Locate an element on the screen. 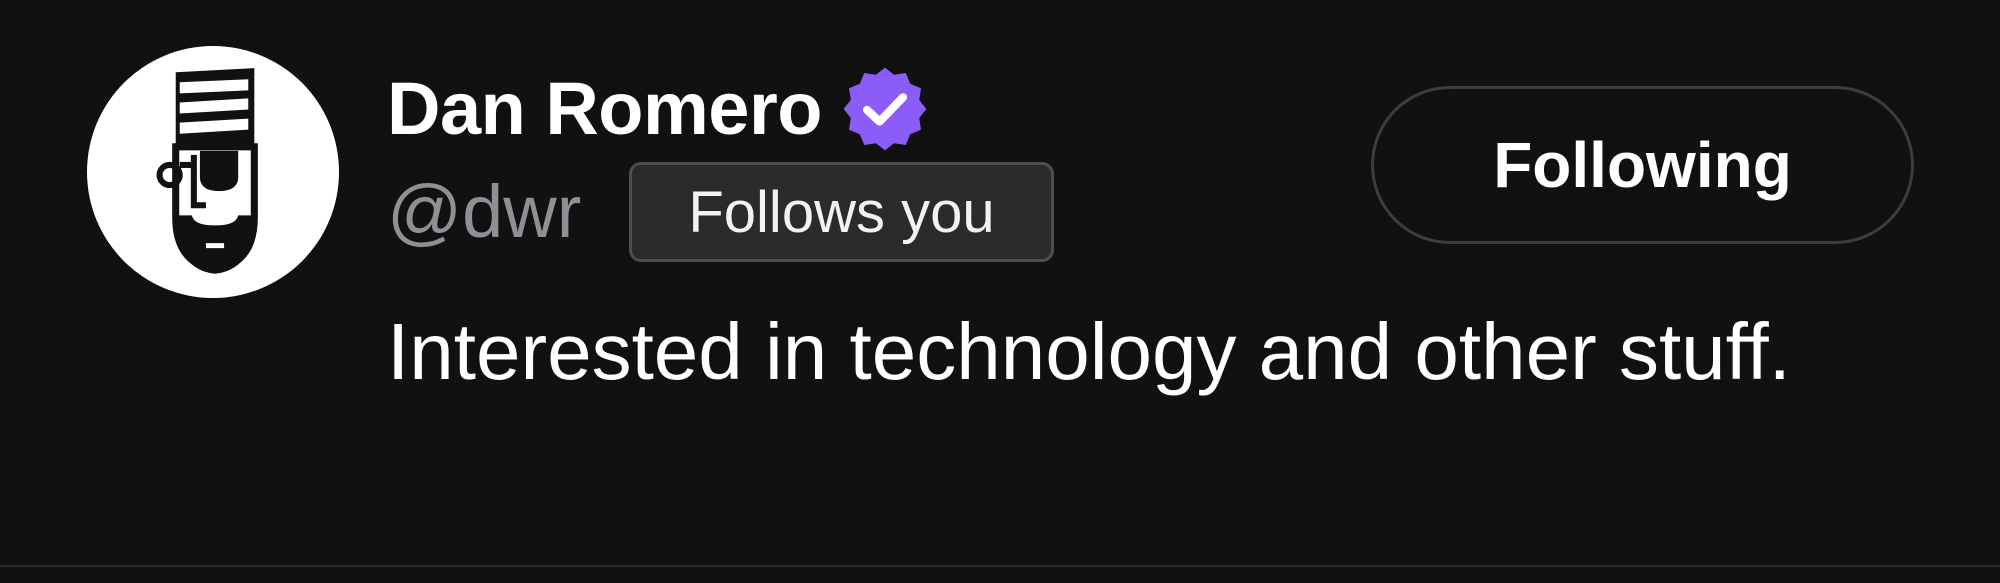  verified-badge-icon is located at coordinates (885, 109).